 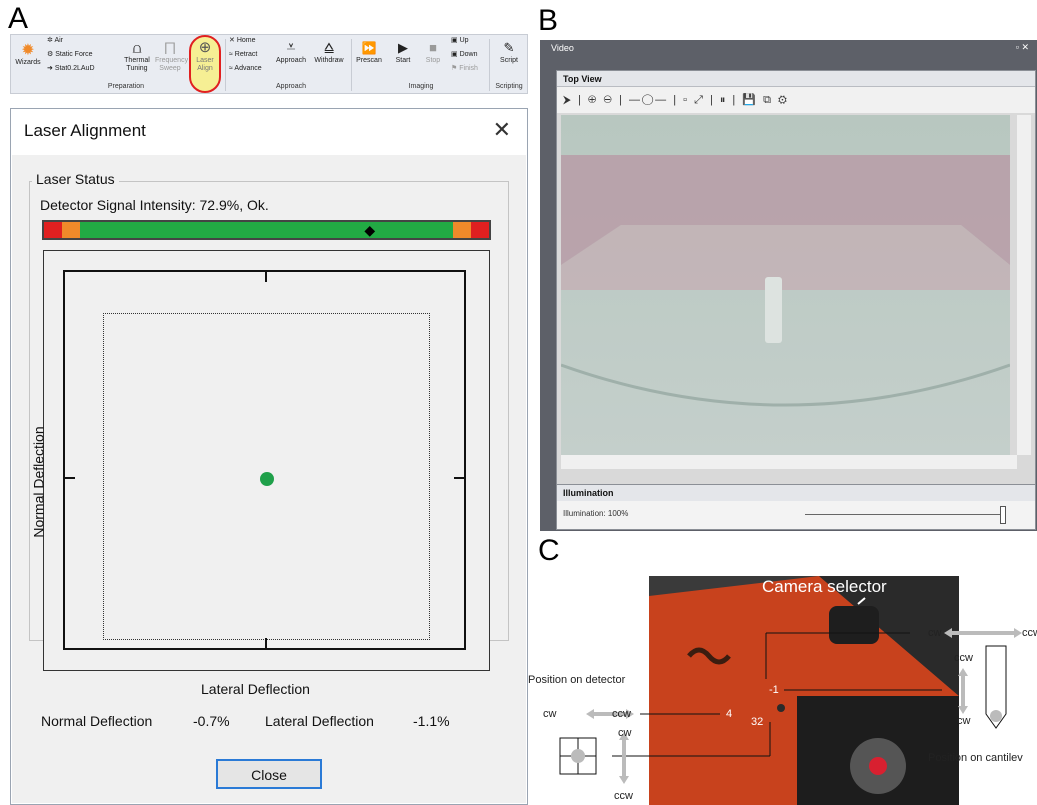 What do you see at coordinates (935, 633) in the screenshot?
I see `cw-label-cantilever: cw` at bounding box center [935, 633].